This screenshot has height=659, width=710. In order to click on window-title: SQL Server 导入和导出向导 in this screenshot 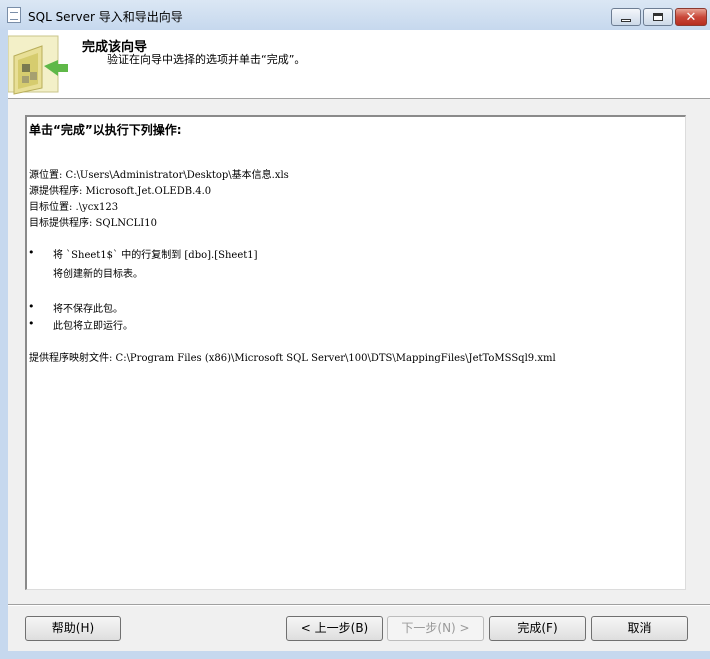, I will do `click(105, 17)`.